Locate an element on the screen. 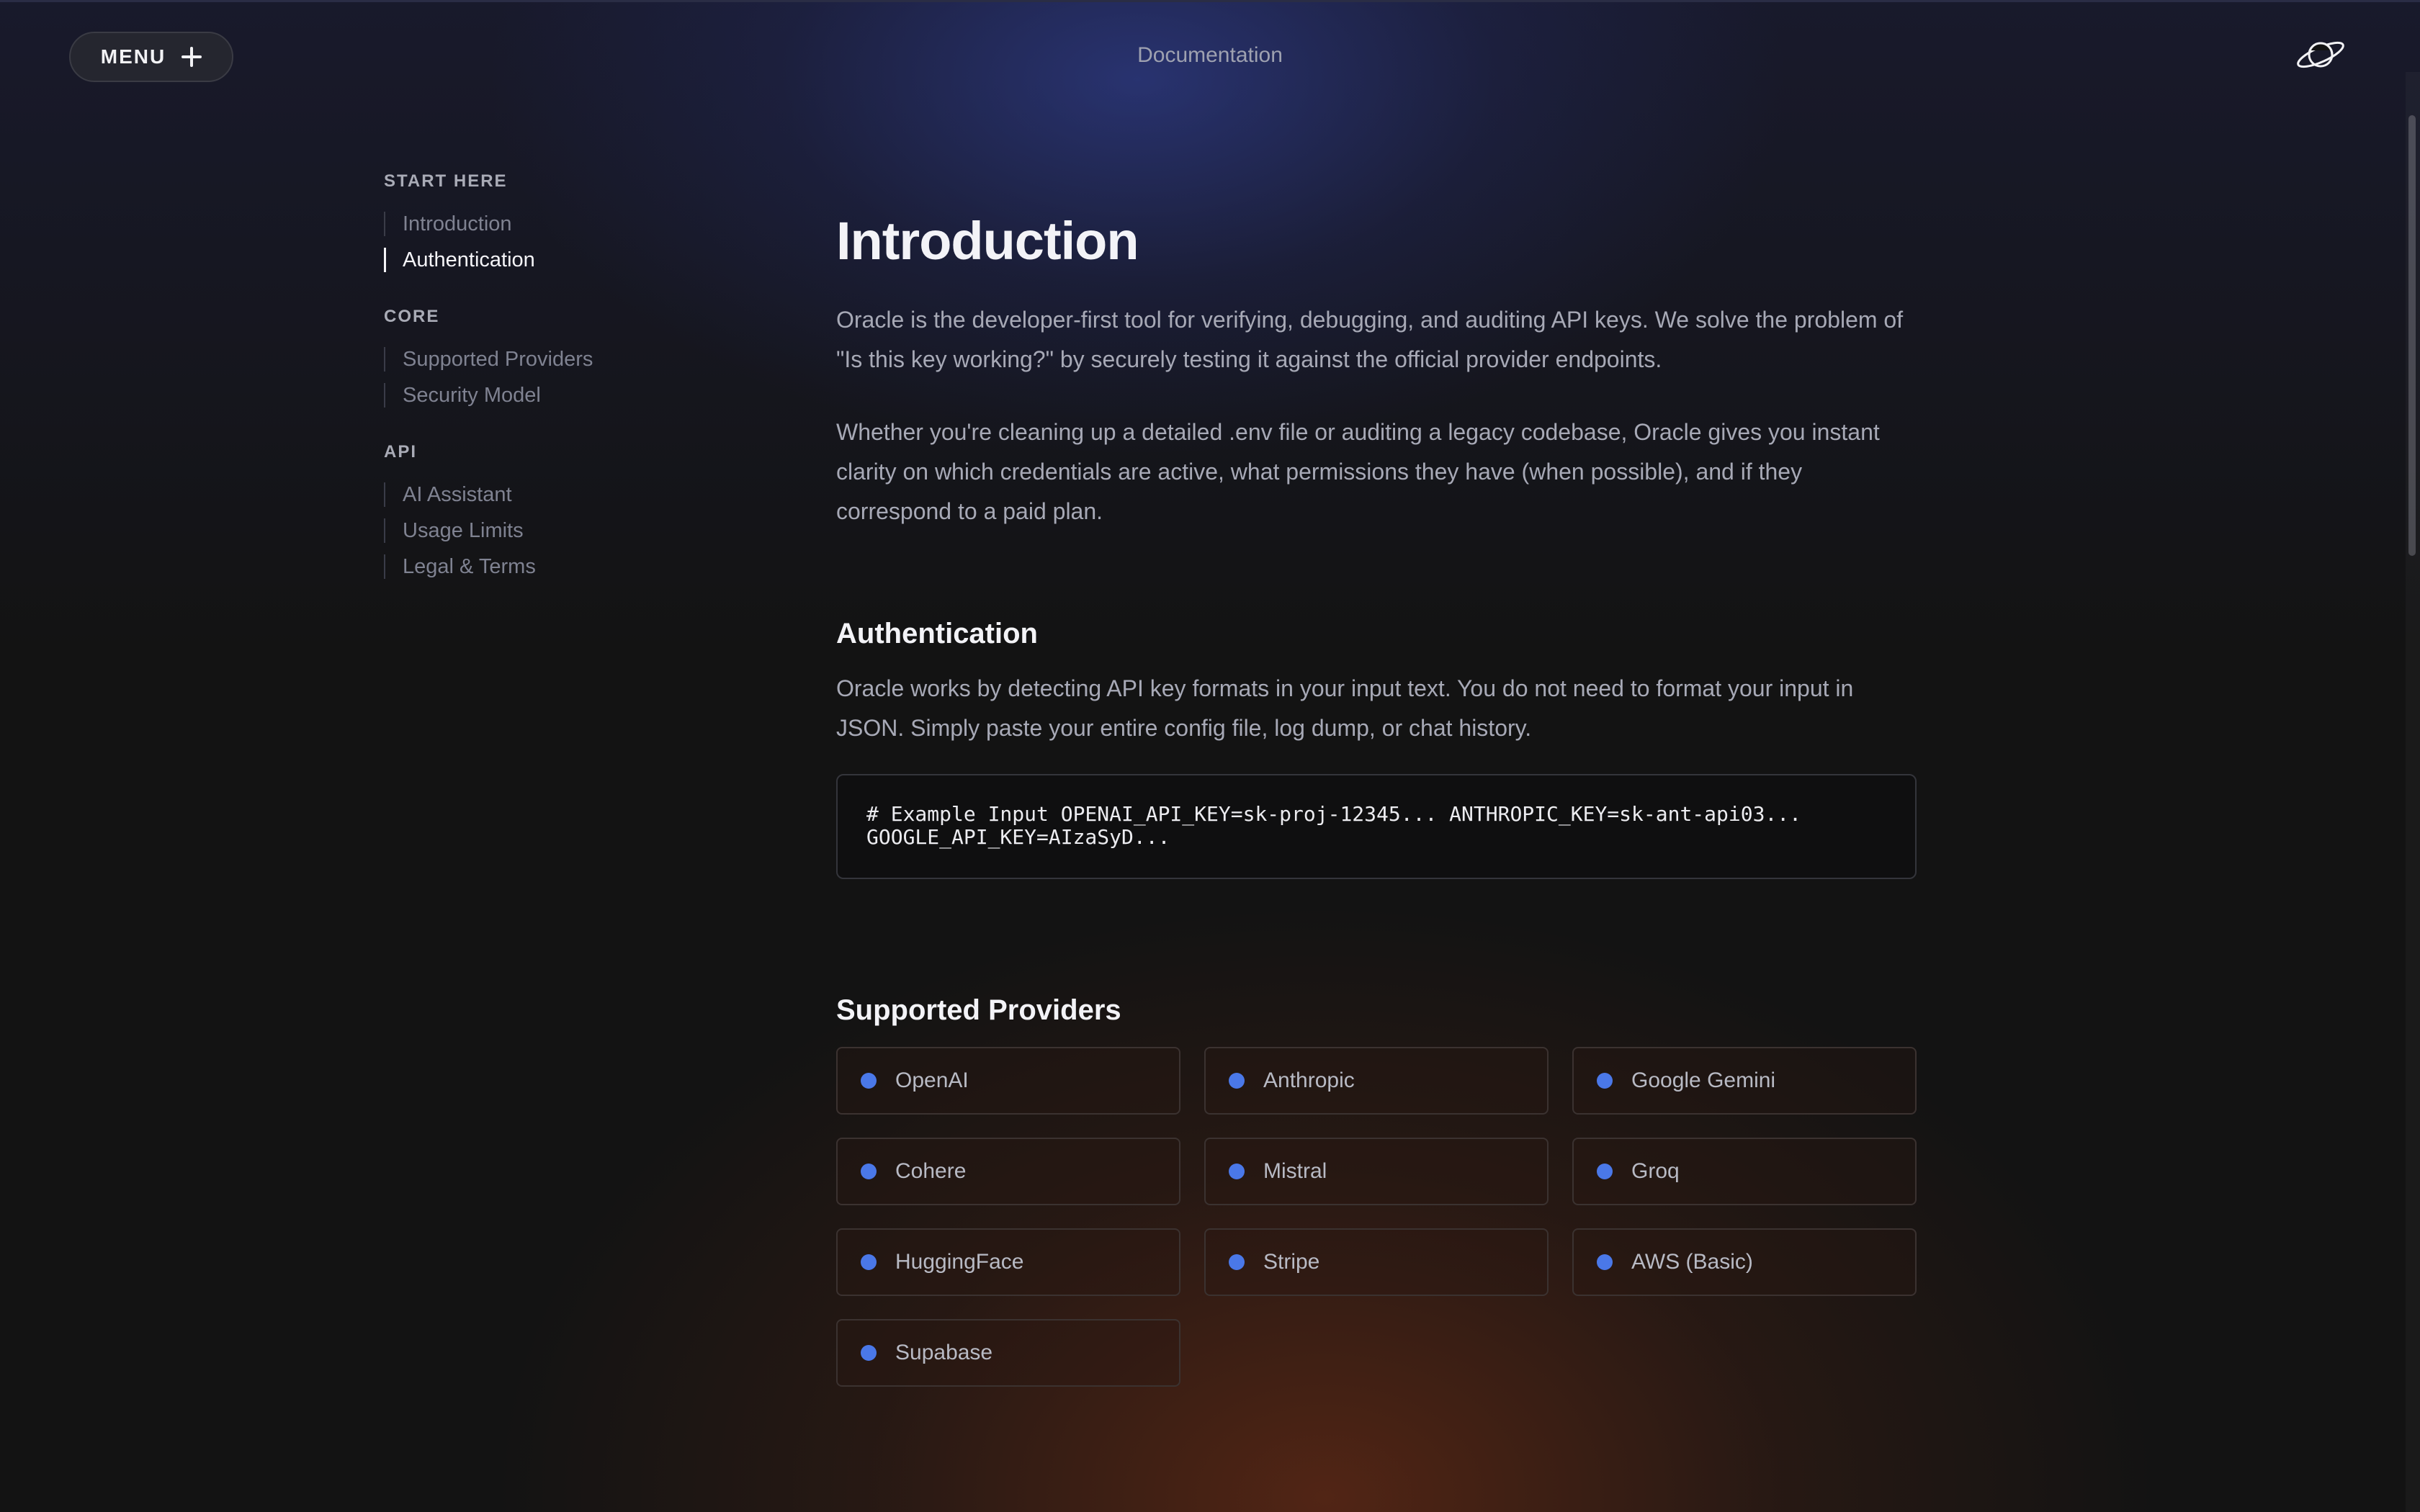 The width and height of the screenshot is (2420, 1512). sidebar-section-title: START HERE is located at coordinates (446, 181).